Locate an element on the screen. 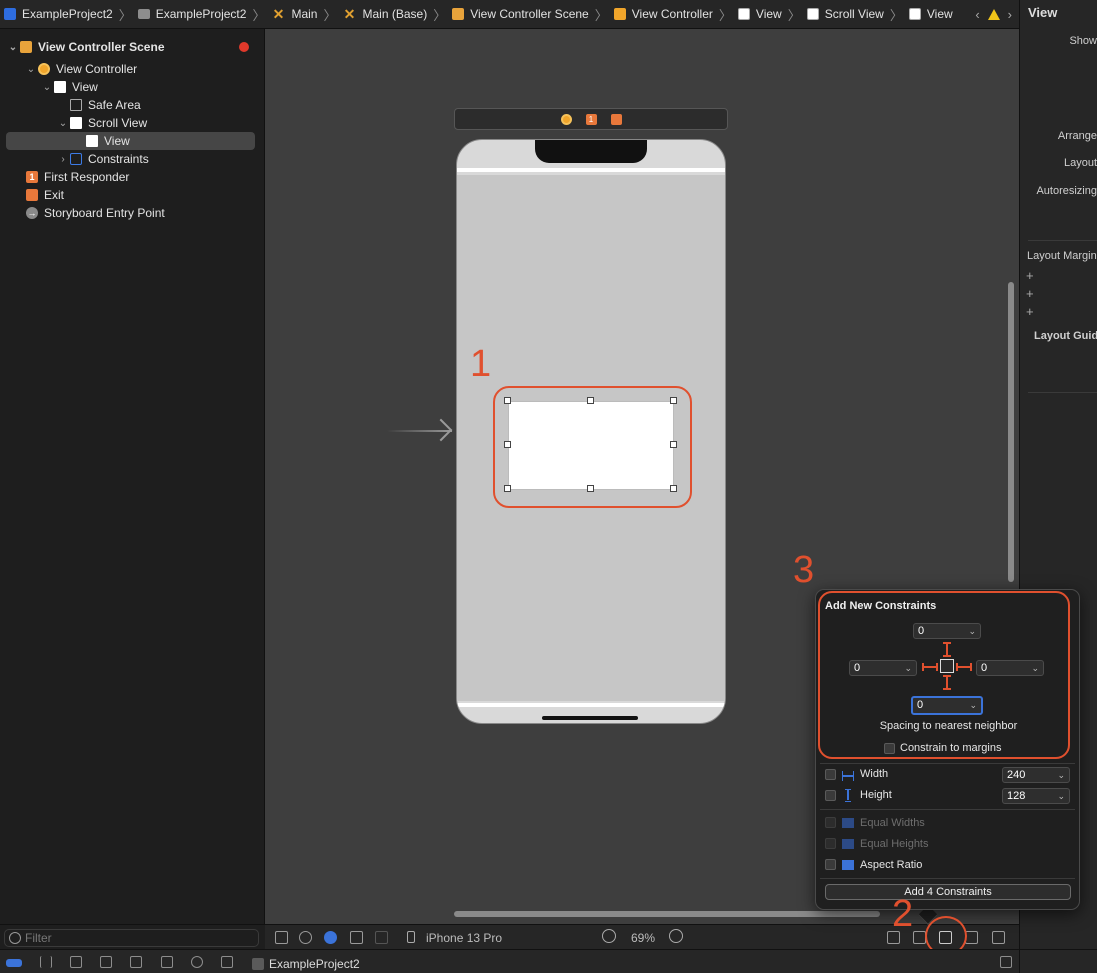 Image resolution: width=1097 pixels, height=973 pixels. step-over-icon is located at coordinates (76, 962).